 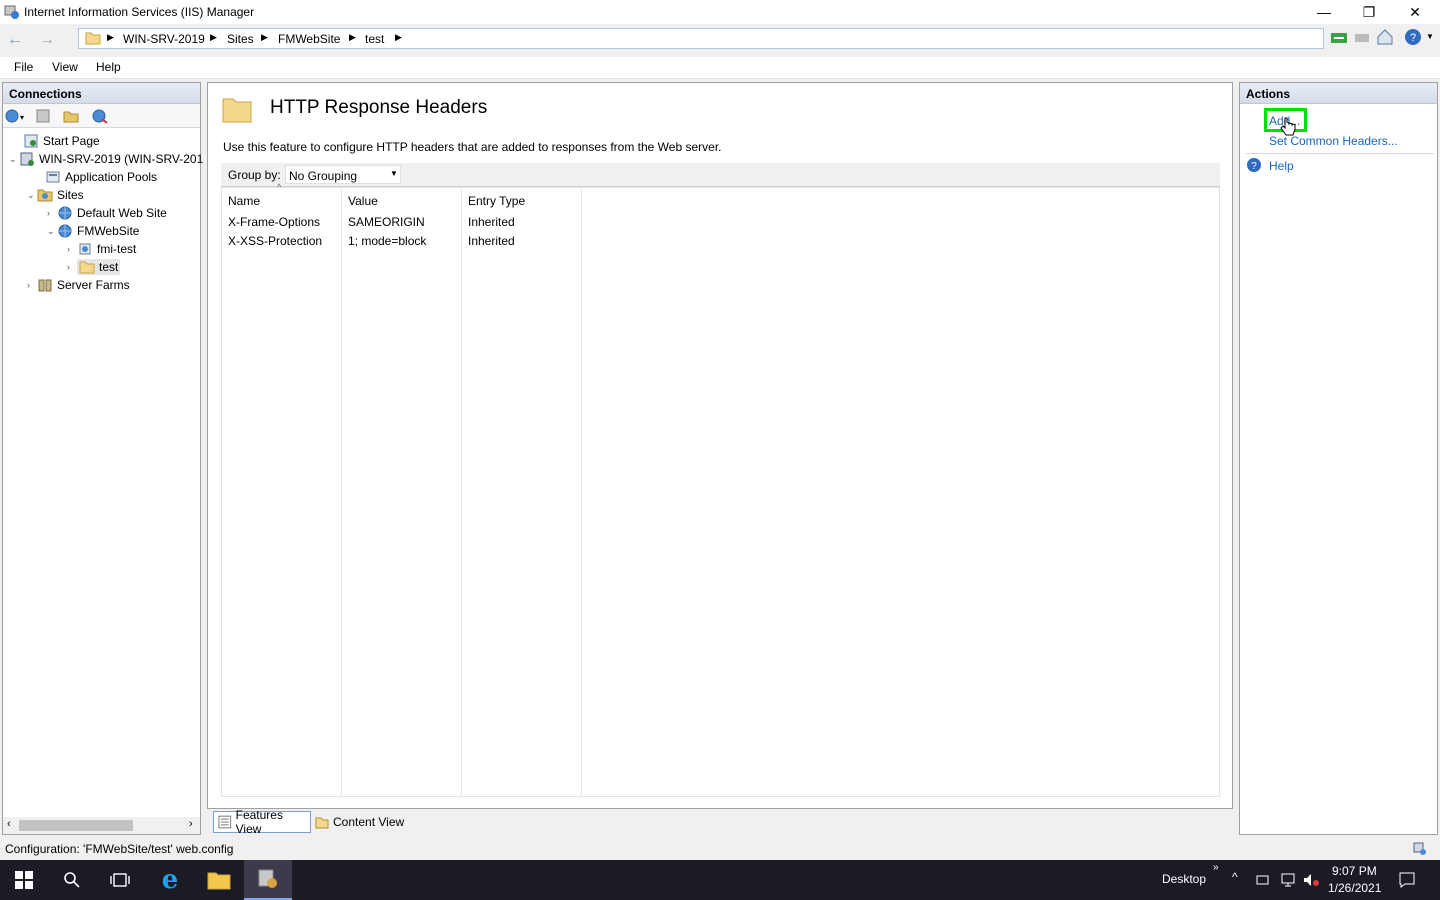 I want to click on help-icon: ?, so click(x=1413, y=37).